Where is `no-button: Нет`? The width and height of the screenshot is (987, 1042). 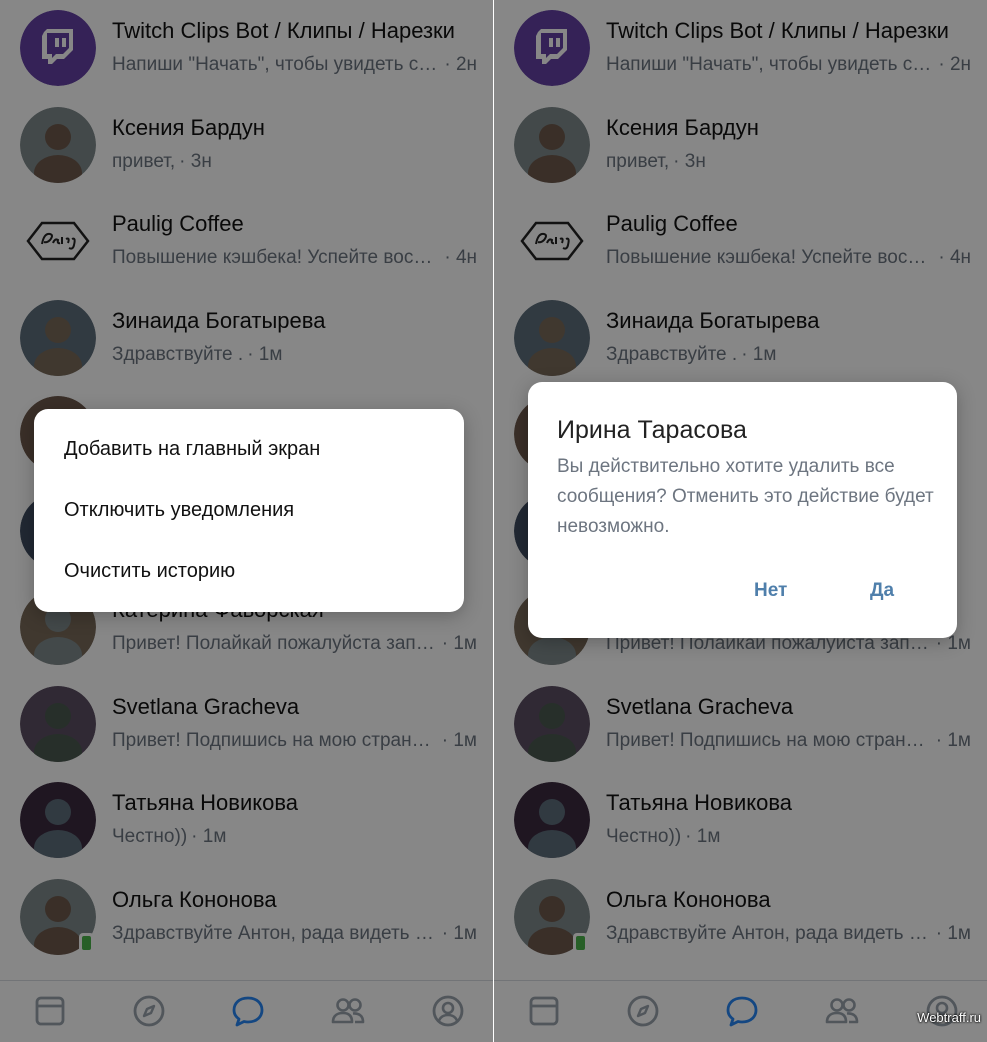
no-button: Нет is located at coordinates (770, 591).